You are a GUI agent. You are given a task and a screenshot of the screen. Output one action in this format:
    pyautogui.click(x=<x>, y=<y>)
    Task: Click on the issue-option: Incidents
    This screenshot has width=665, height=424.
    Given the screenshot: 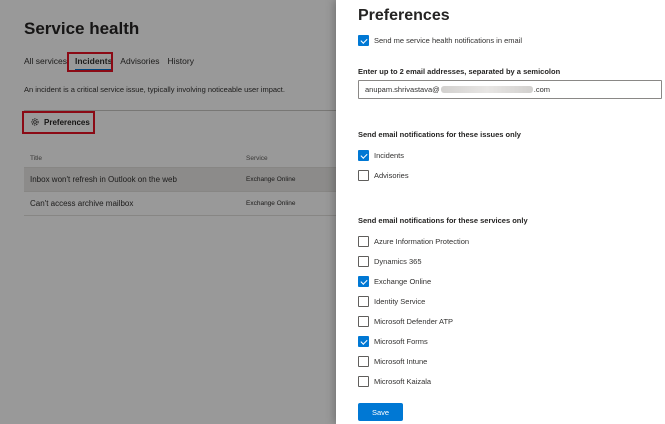 What is the action you would take?
    pyautogui.click(x=381, y=155)
    